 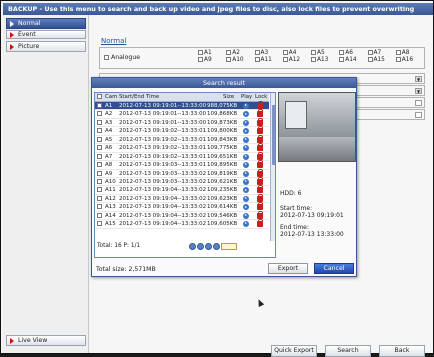 What do you see at coordinates (122, 57) in the screenshot?
I see `analogue-checkbox: Analogue` at bounding box center [122, 57].